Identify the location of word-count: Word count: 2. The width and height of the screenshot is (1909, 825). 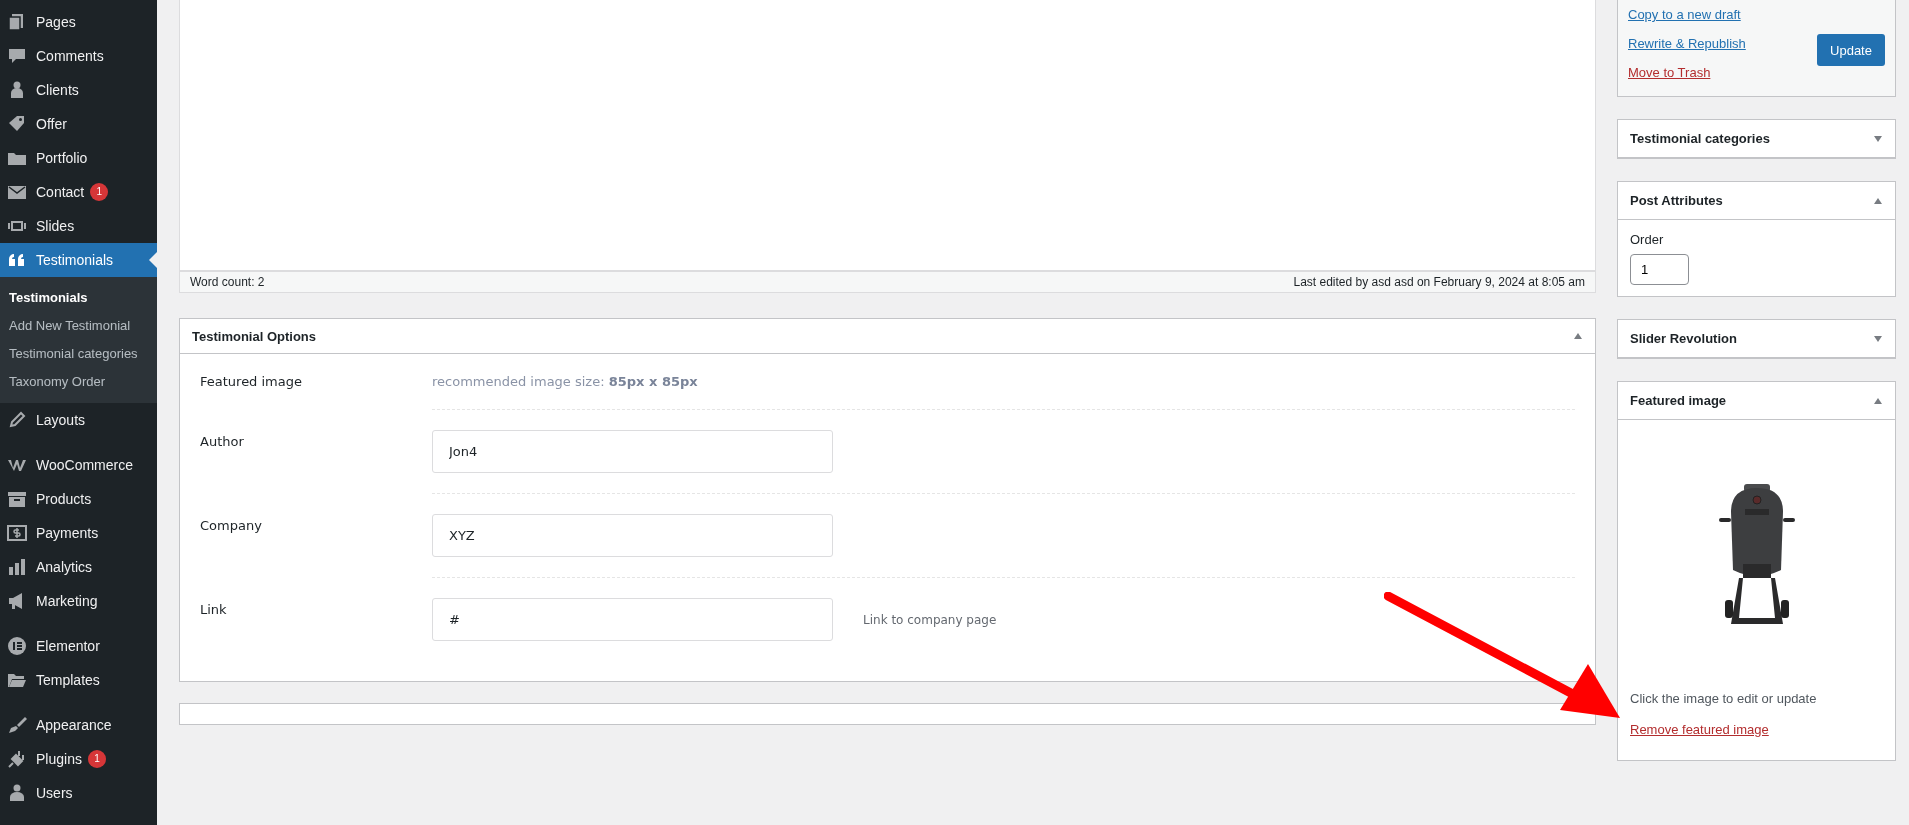
(227, 282).